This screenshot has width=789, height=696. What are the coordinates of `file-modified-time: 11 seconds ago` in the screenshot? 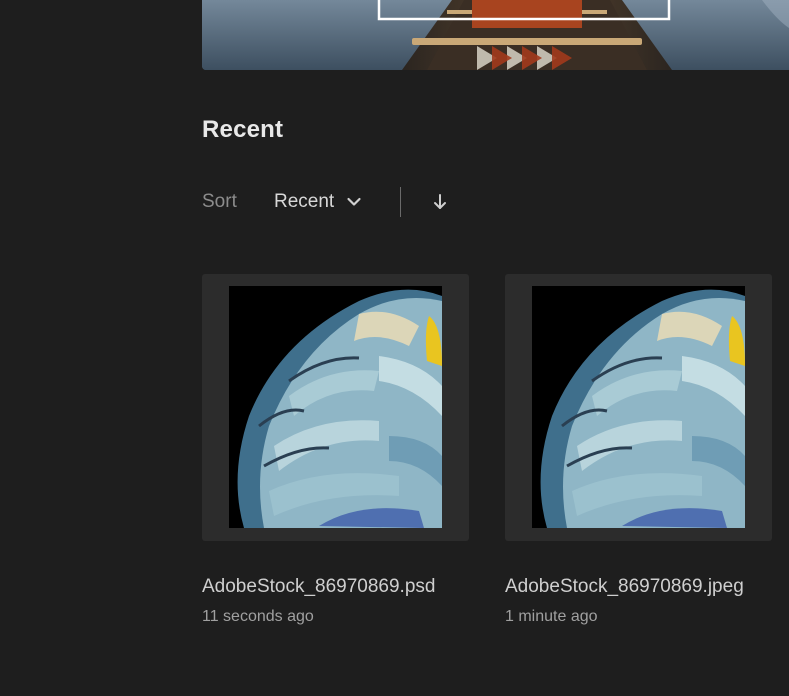 It's located at (258, 616).